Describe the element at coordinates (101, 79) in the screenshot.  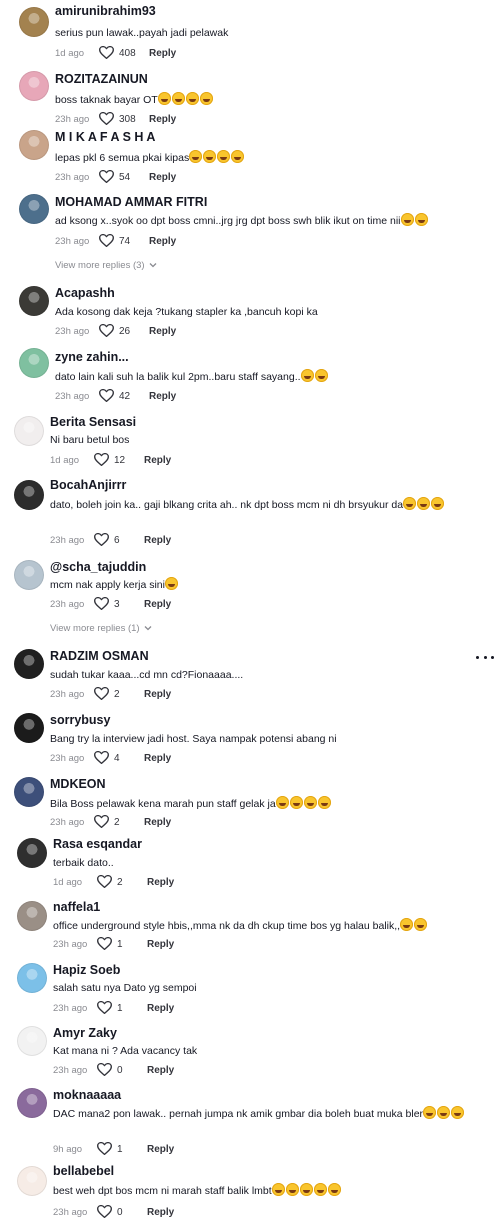
I see `username: ROZITAZAINUN` at that location.